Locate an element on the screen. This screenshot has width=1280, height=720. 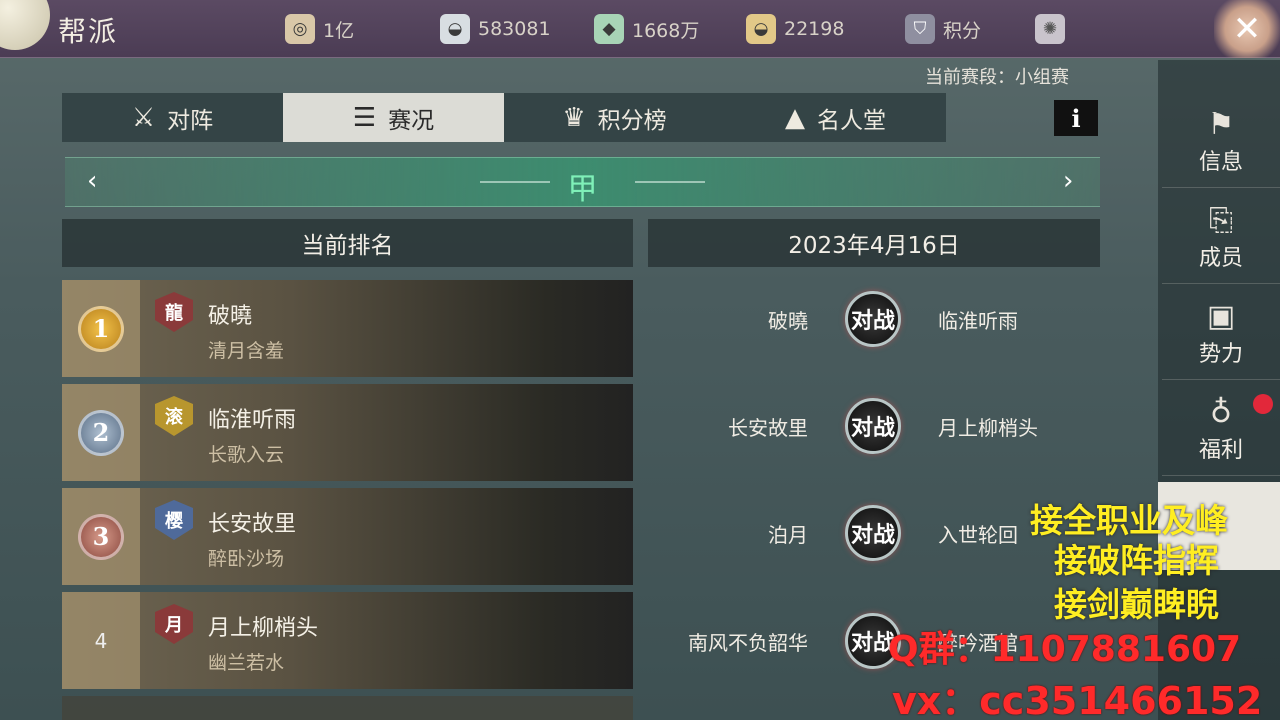
info-button: i is located at coordinates (1076, 118).